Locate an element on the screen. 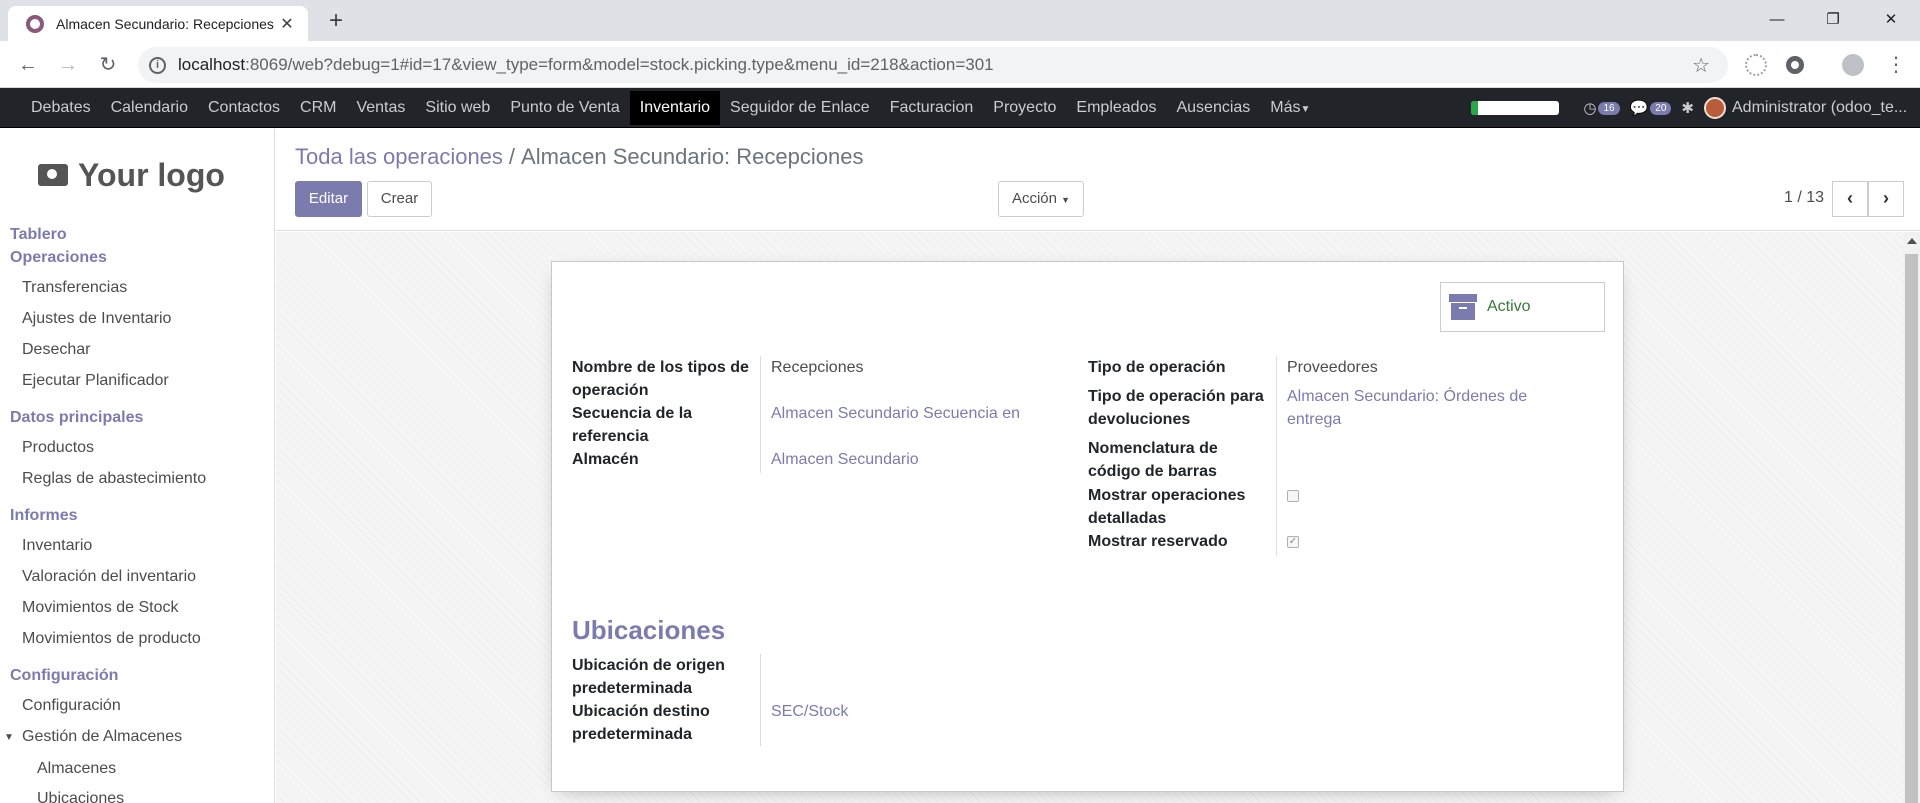  breadcrumb-current: Almacen Secundario: Recepciones is located at coordinates (692, 156).